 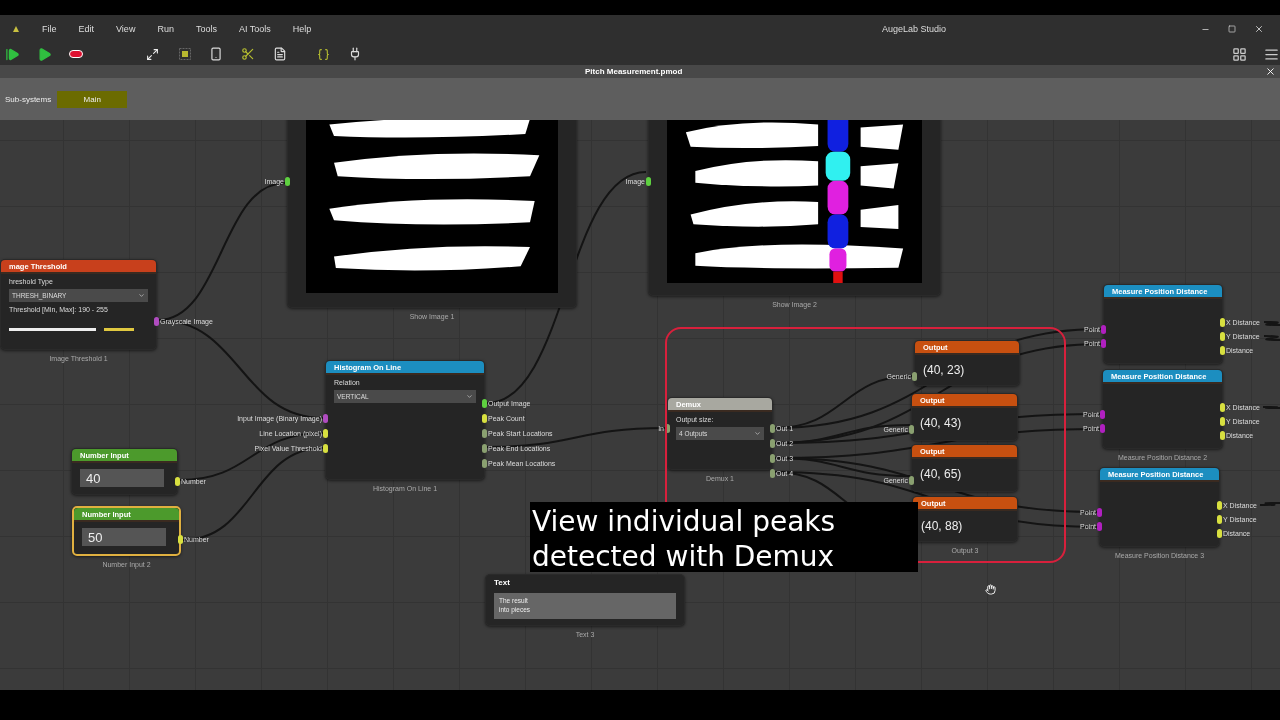 What do you see at coordinates (126, 29) in the screenshot?
I see `menu-item: View` at bounding box center [126, 29].